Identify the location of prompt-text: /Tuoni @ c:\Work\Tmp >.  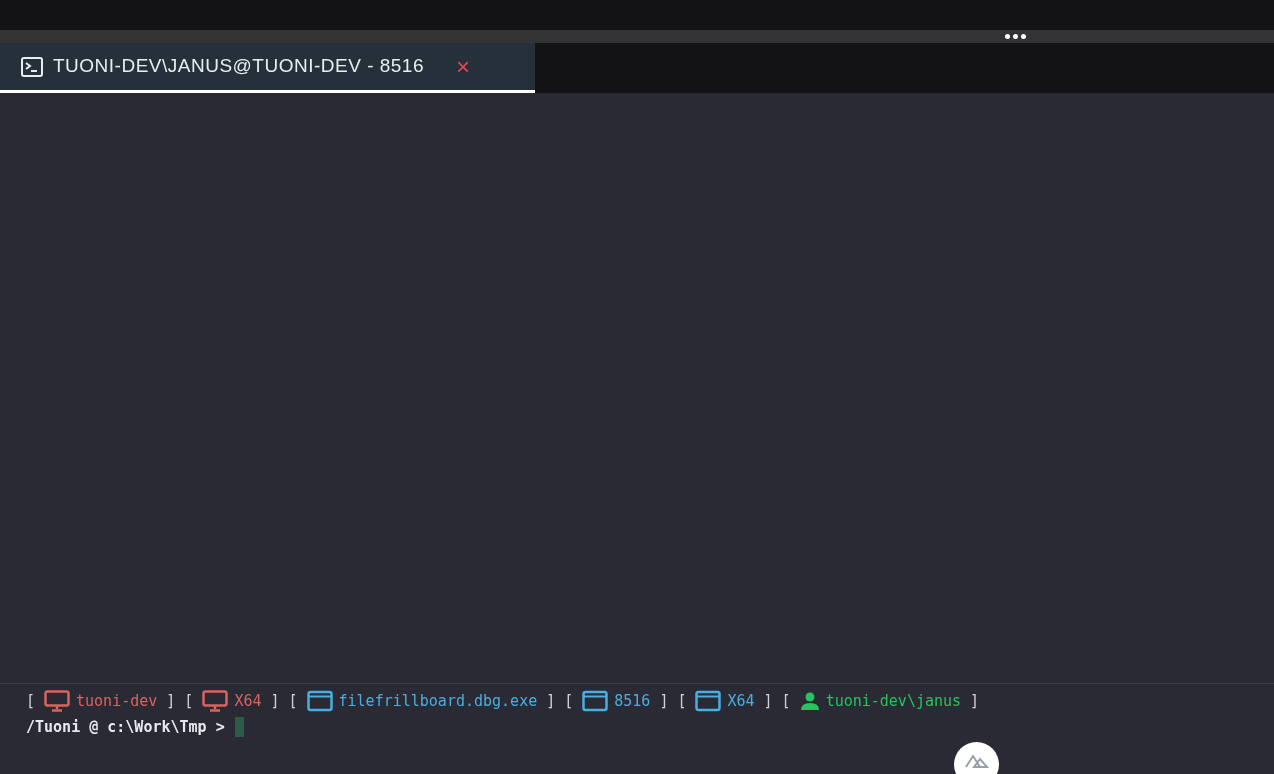
(125, 727).